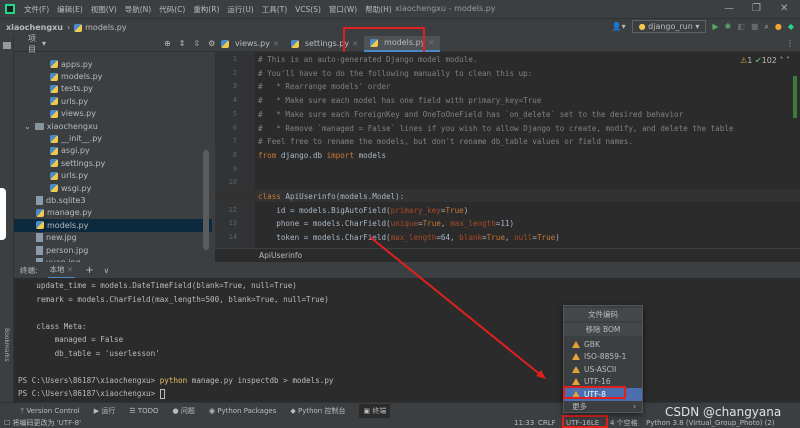 This screenshot has width=800, height=428. I want to click on annotation-arrow, so click(457, 307).